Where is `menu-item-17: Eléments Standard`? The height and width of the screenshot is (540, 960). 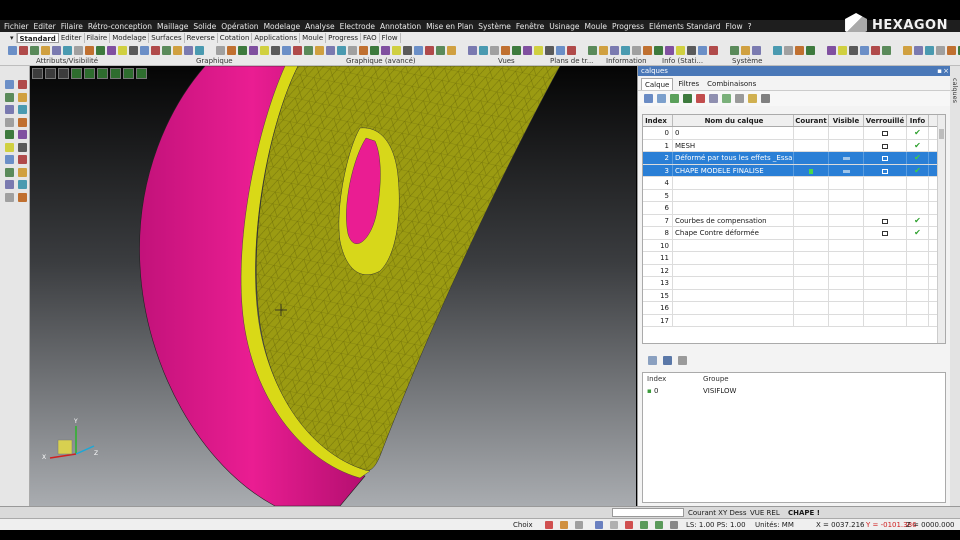
menu-item-17: Eléments Standard is located at coordinates (684, 26).